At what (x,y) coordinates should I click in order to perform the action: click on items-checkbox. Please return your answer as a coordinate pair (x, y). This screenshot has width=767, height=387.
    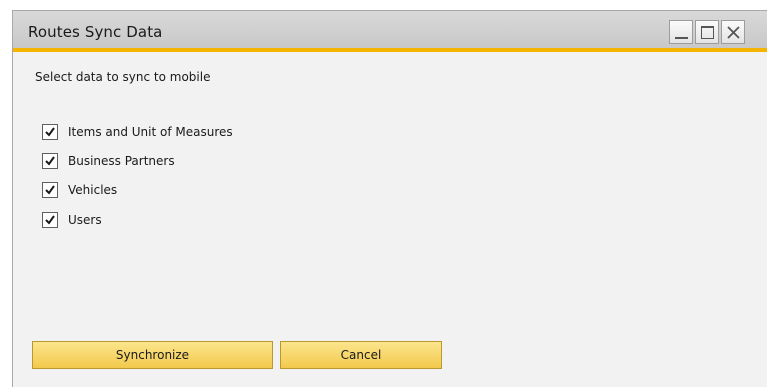
    Looking at the image, I should click on (50, 132).